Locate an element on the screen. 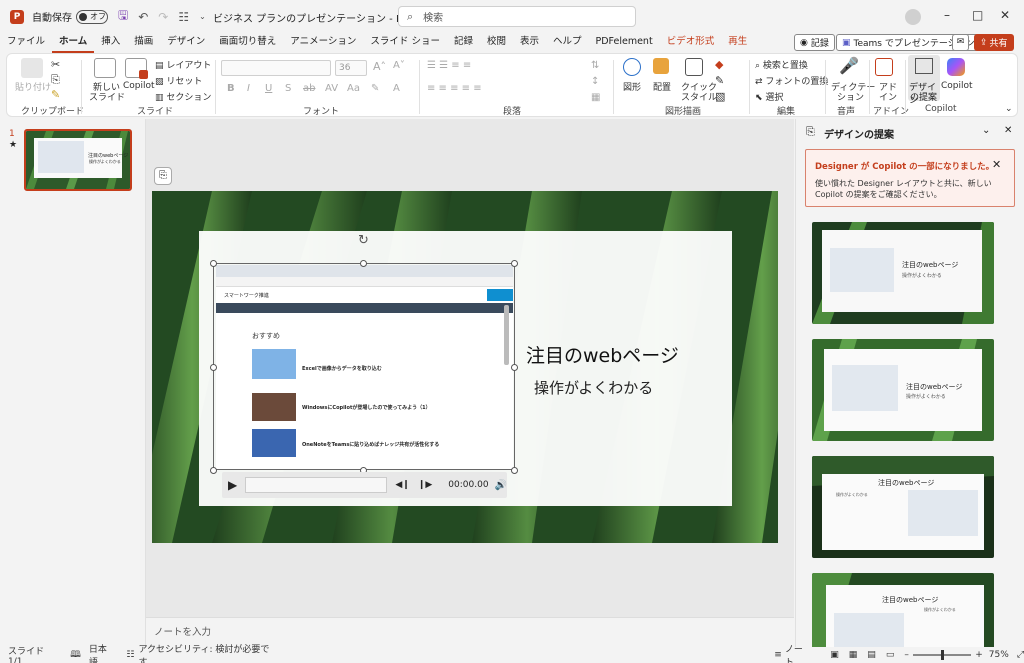 The image size is (1024, 663). tab-home: ホーム is located at coordinates (73, 43).